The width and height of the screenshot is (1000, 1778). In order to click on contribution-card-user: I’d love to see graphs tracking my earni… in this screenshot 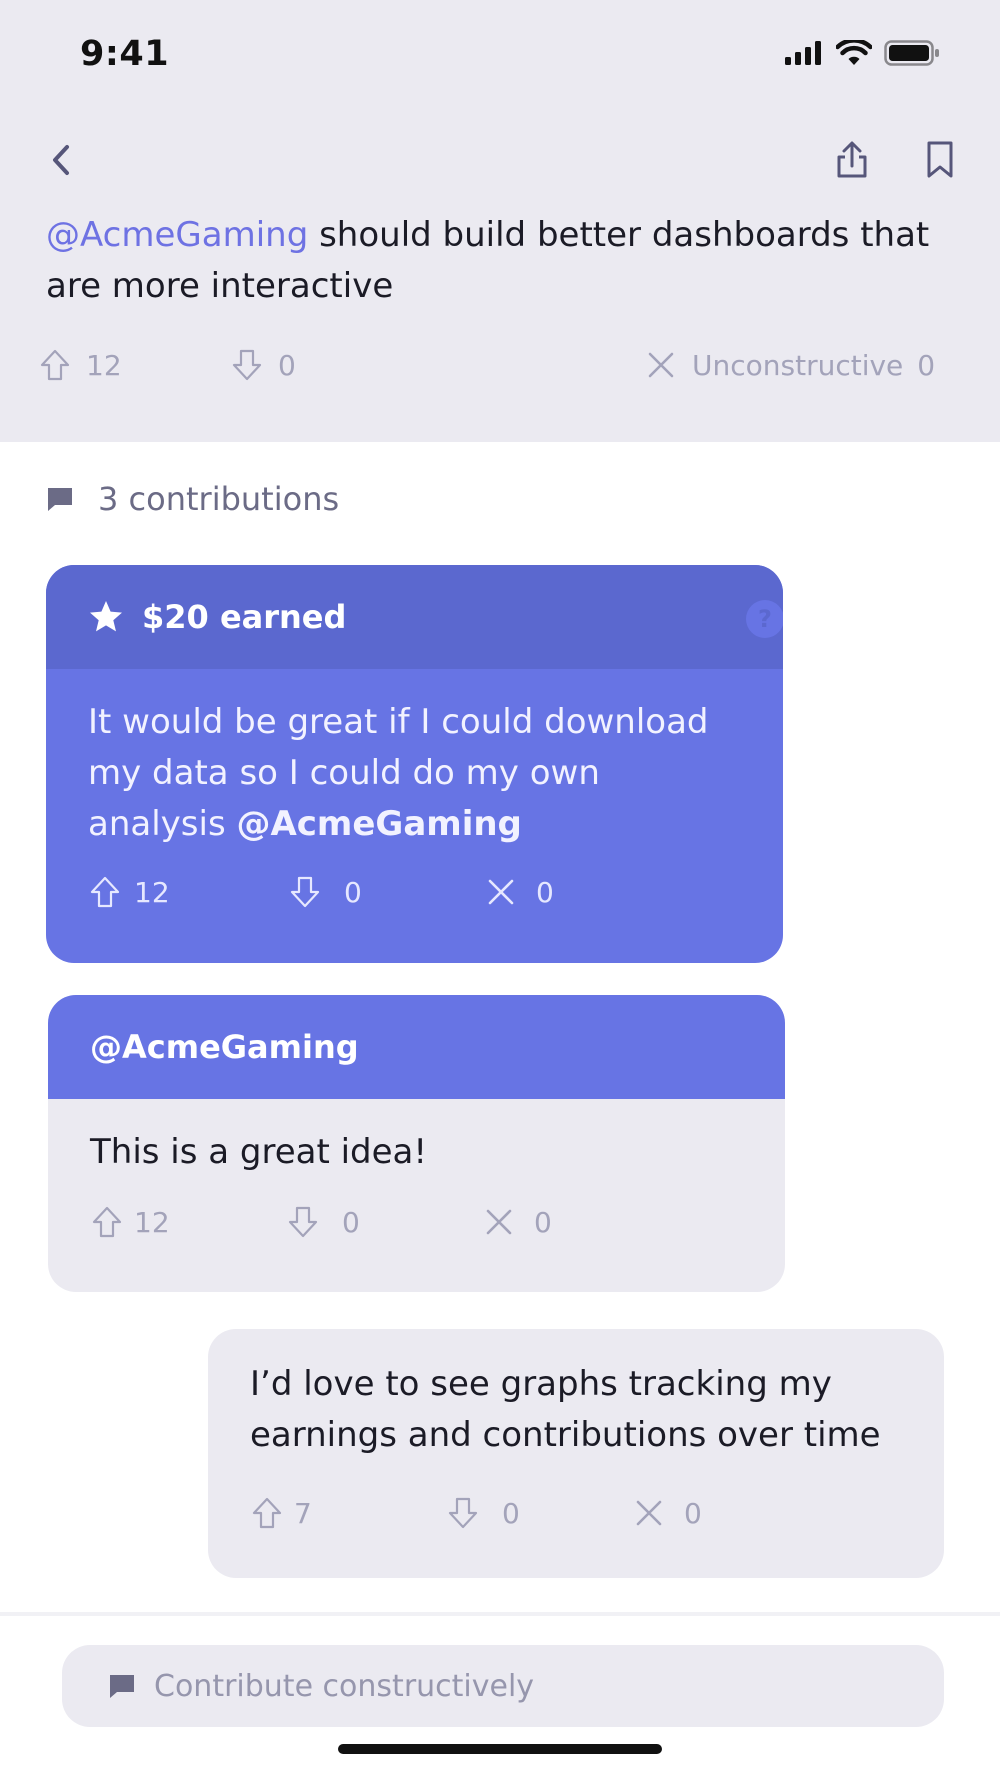, I will do `click(576, 1453)`.